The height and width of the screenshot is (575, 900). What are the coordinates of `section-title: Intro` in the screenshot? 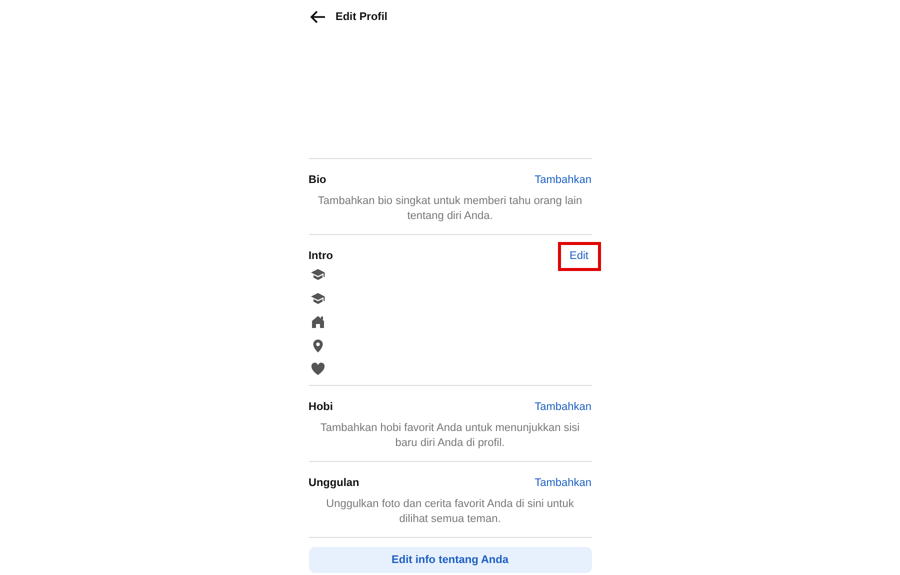 It's located at (320, 256).